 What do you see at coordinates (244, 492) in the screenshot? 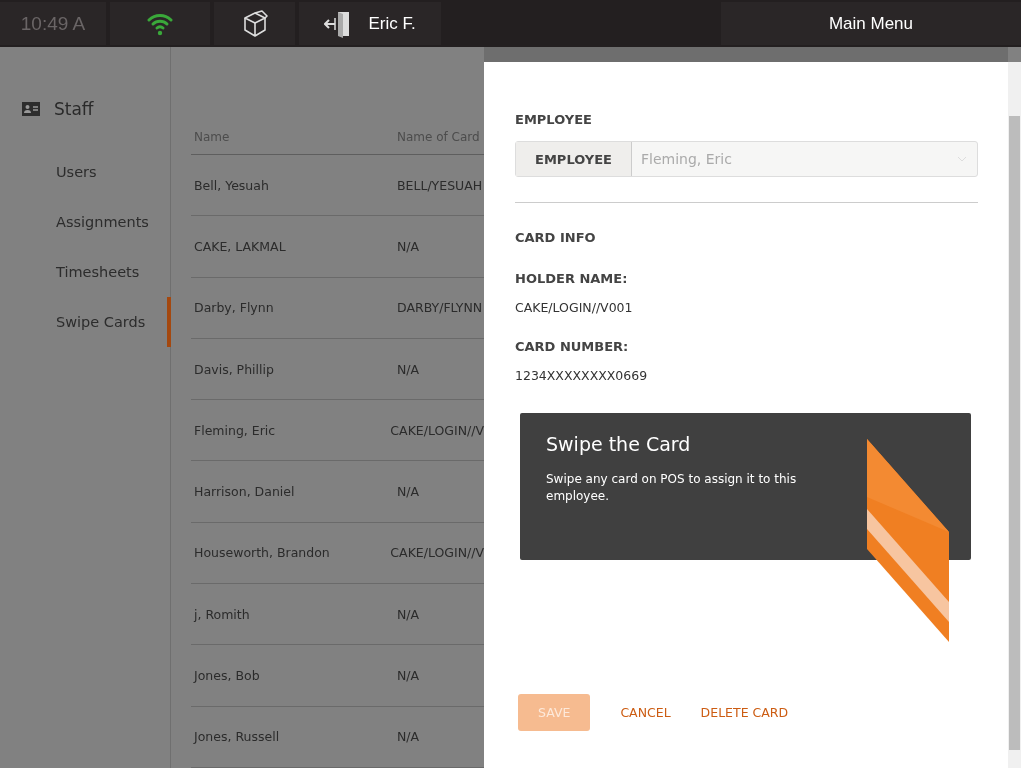
I see `table-cell-text: Harrison, Daniel` at bounding box center [244, 492].